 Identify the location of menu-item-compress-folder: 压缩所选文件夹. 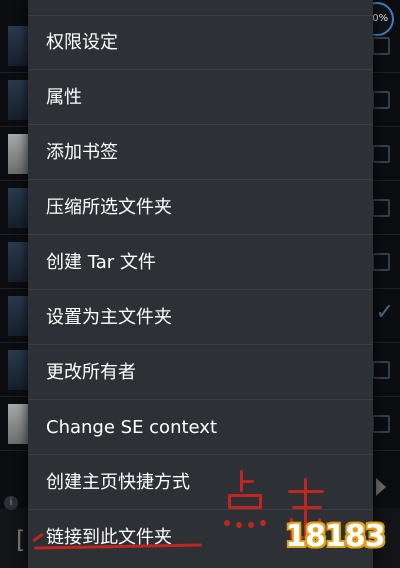
(200, 208).